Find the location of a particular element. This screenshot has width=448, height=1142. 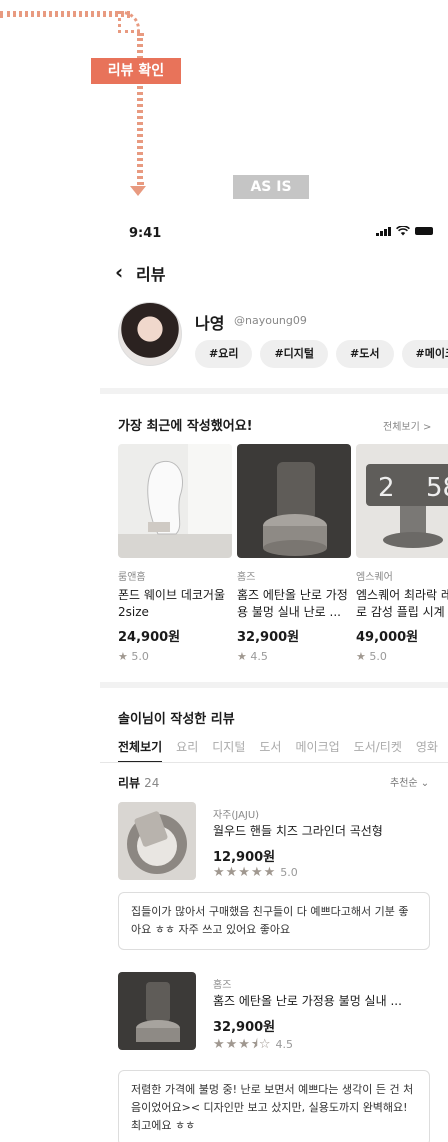

product-brand: 홈즈 is located at coordinates (246, 577).